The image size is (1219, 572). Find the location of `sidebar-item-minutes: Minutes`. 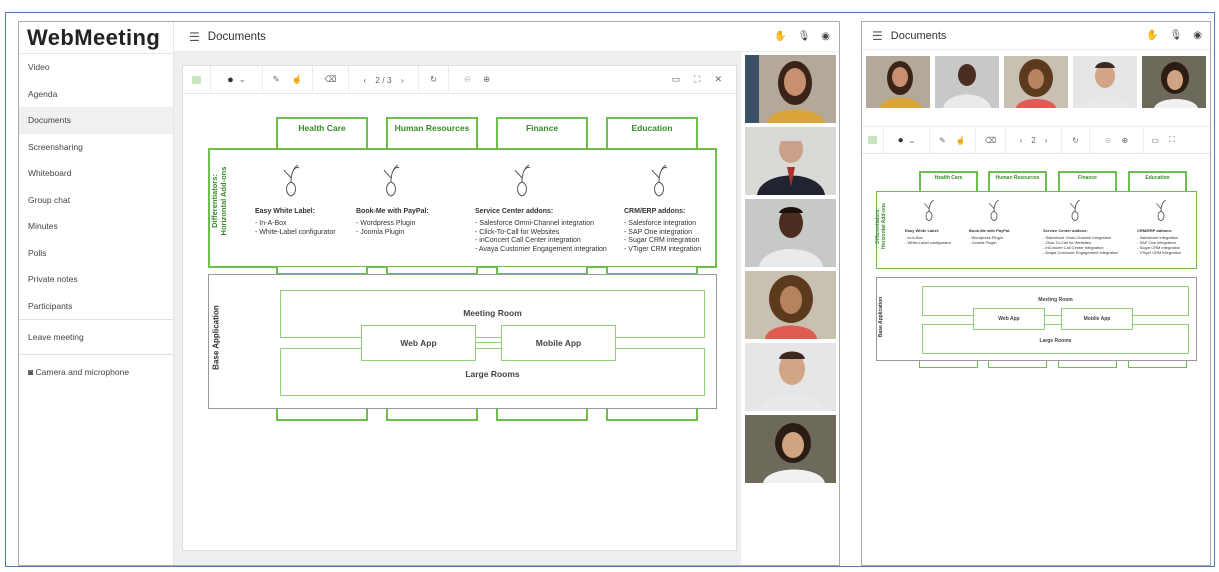

sidebar-item-minutes: Minutes is located at coordinates (96, 226).